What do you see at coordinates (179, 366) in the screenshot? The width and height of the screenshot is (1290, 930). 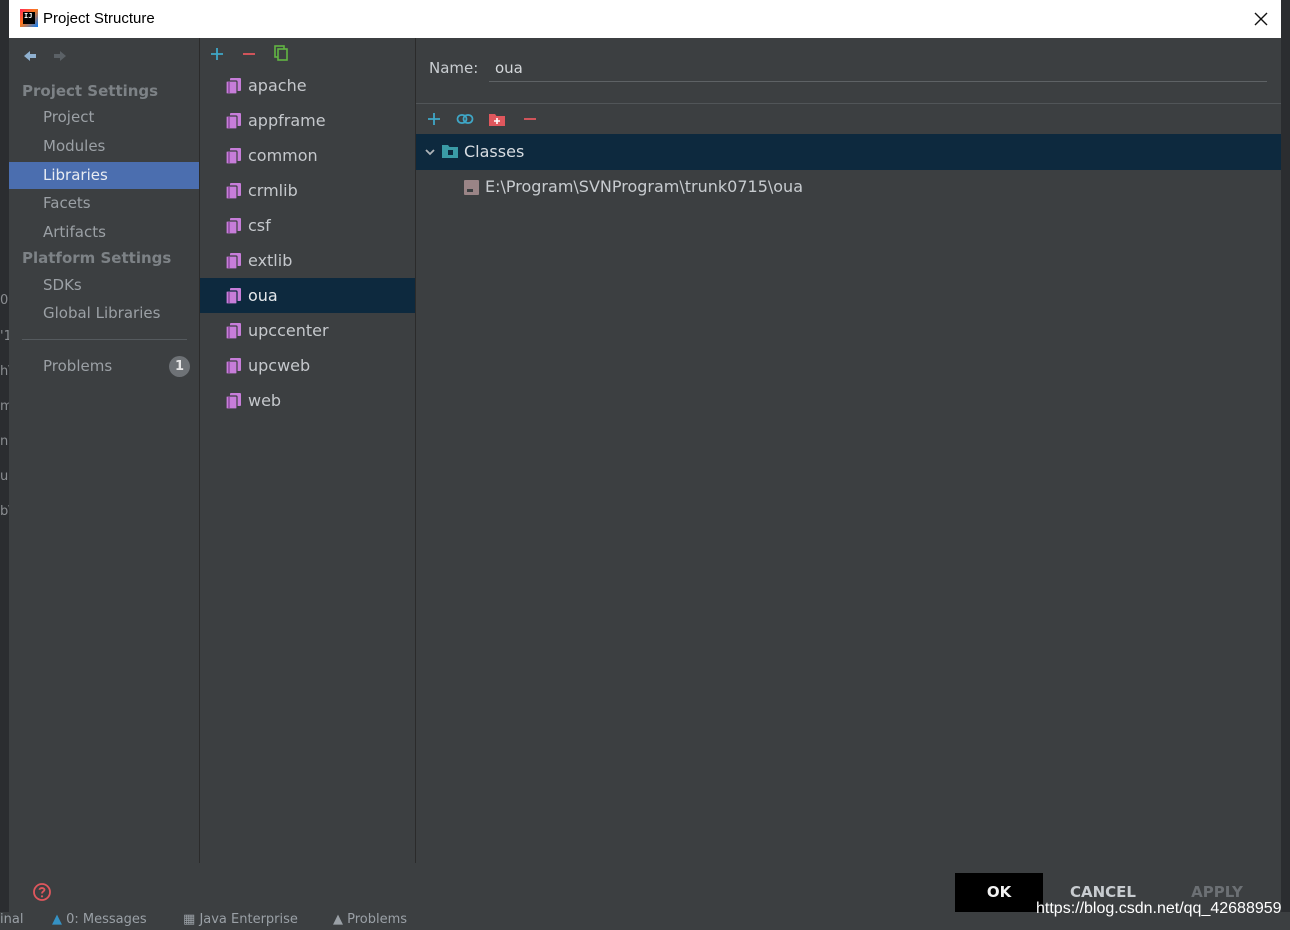 I see `problems-count-badge: 1` at bounding box center [179, 366].